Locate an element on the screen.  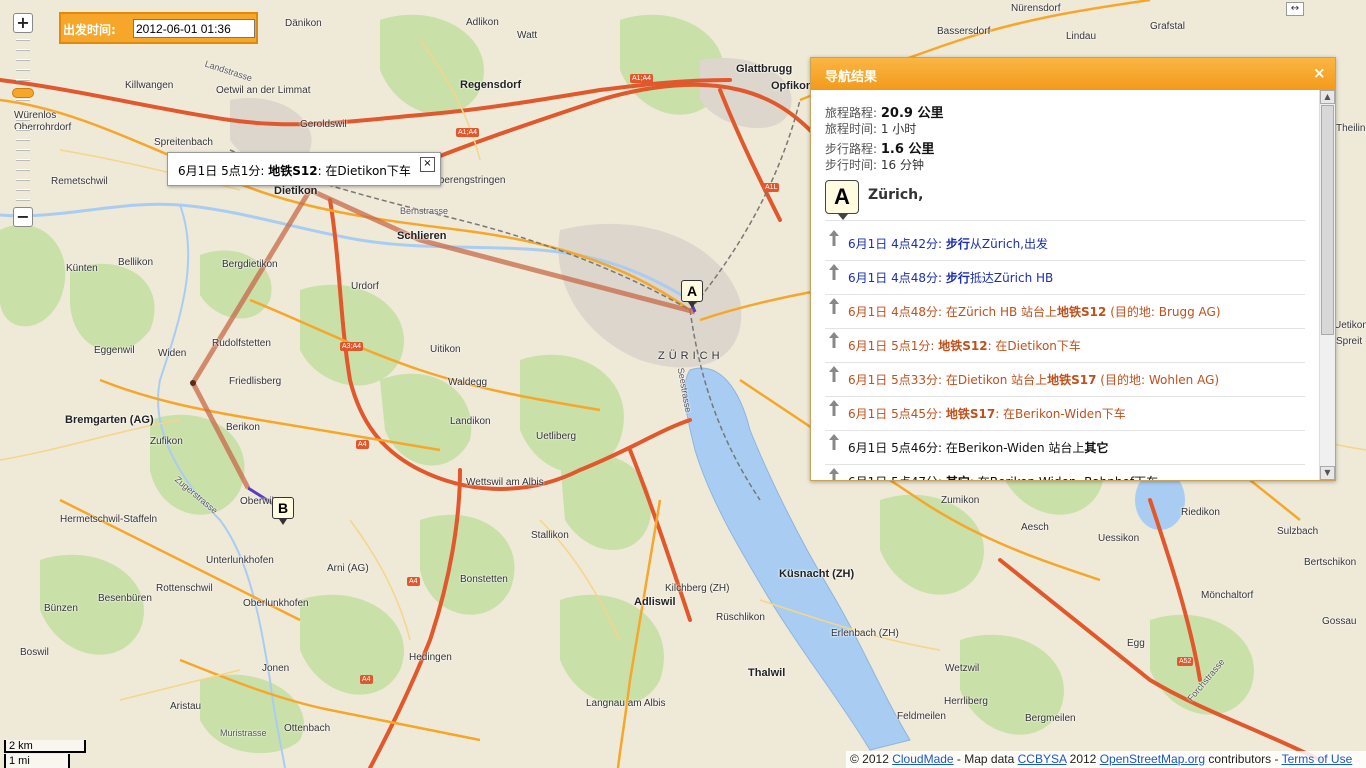
route-step-text: 6月1日 5点46分: 在Berikon-Widen 站台上其它 is located at coordinates (978, 448).